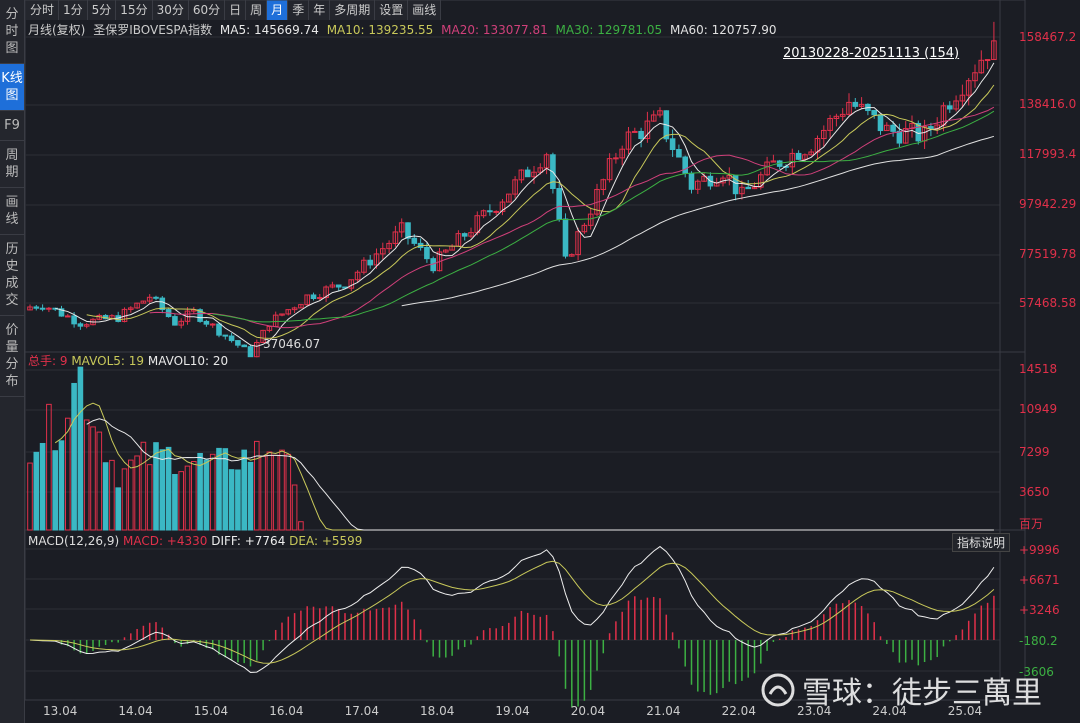 The image size is (1080, 723). Describe the element at coordinates (292, 344) in the screenshot. I see `low-label: 37046.07` at that location.